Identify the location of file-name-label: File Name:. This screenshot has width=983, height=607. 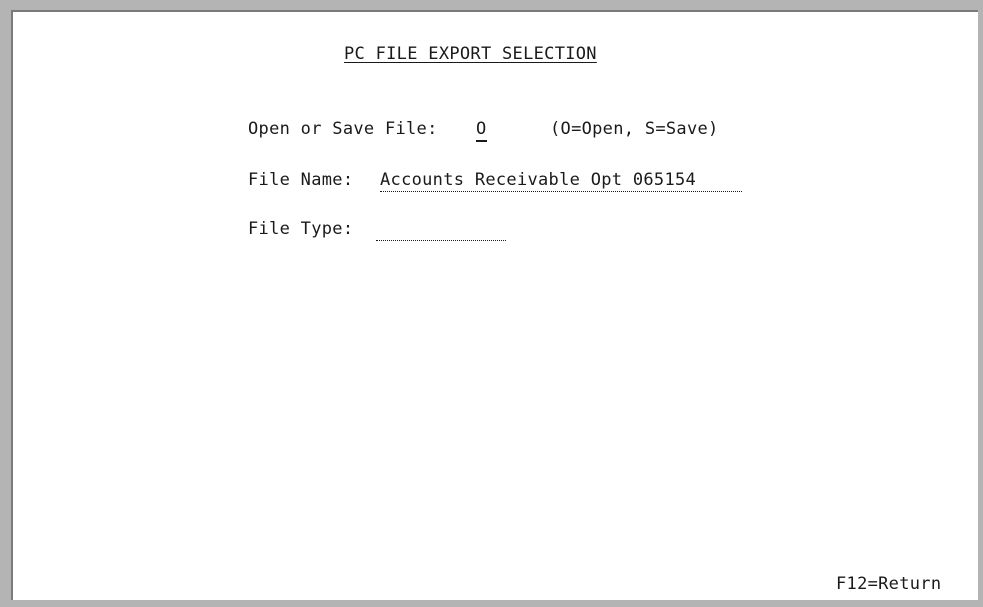
(301, 180).